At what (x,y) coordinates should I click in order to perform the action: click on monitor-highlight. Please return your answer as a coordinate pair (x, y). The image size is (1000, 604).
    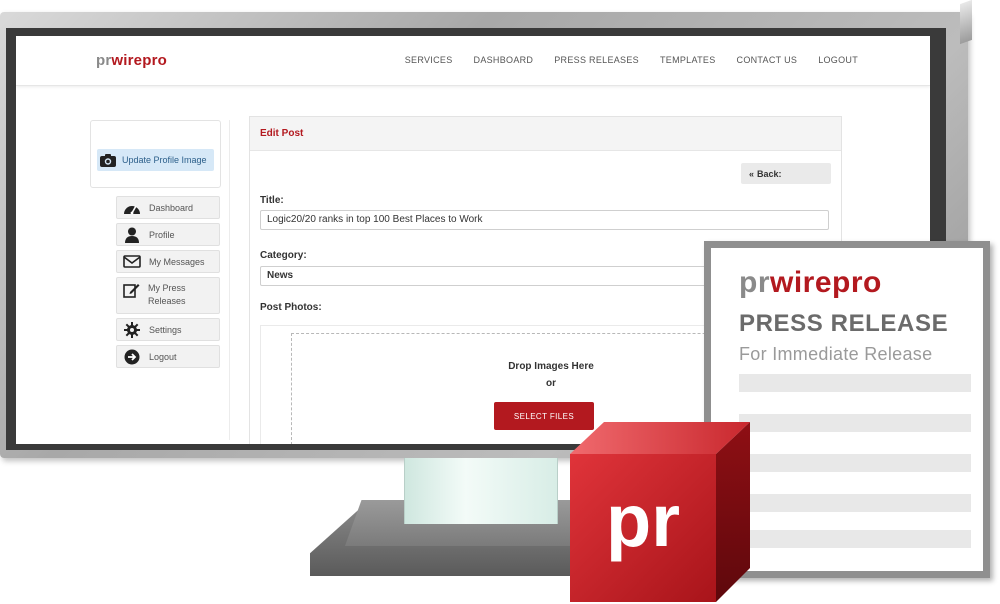
    Looking at the image, I should click on (966, 22).